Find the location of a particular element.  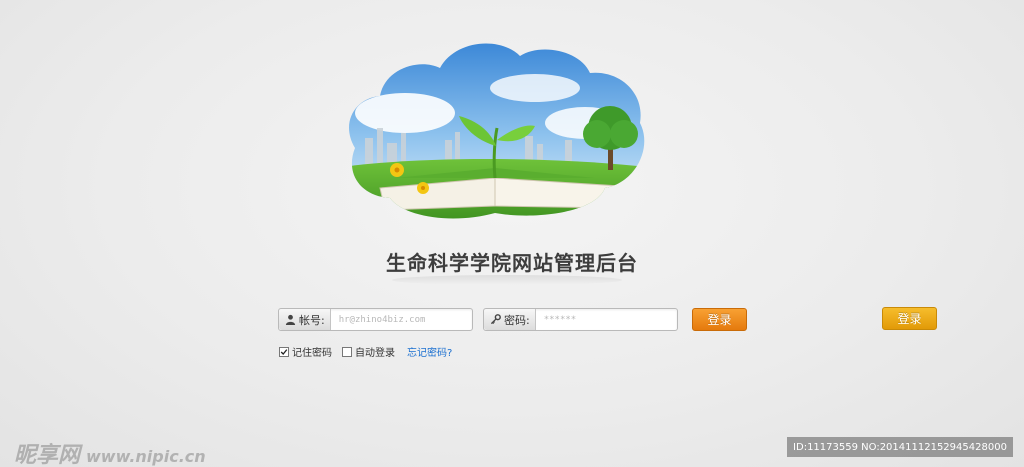

auto-login-option: 自动登录 is located at coordinates (368, 351).